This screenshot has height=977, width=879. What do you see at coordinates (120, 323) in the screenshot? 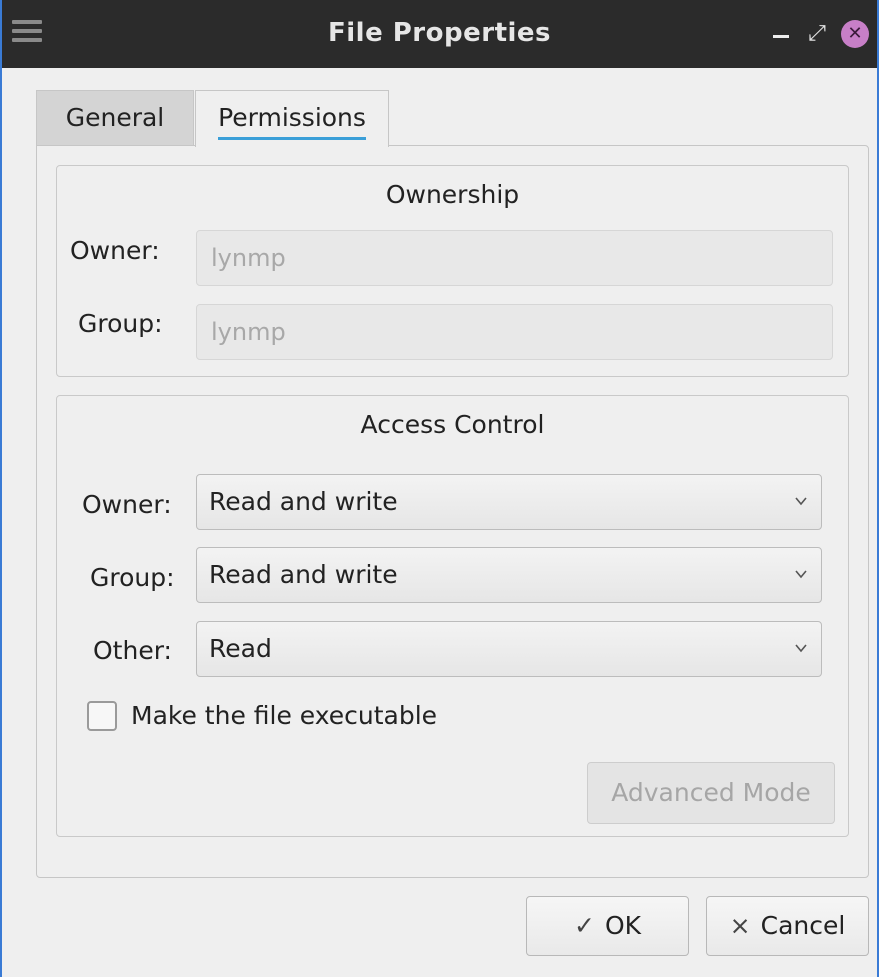
I see `group-label: Group:` at bounding box center [120, 323].